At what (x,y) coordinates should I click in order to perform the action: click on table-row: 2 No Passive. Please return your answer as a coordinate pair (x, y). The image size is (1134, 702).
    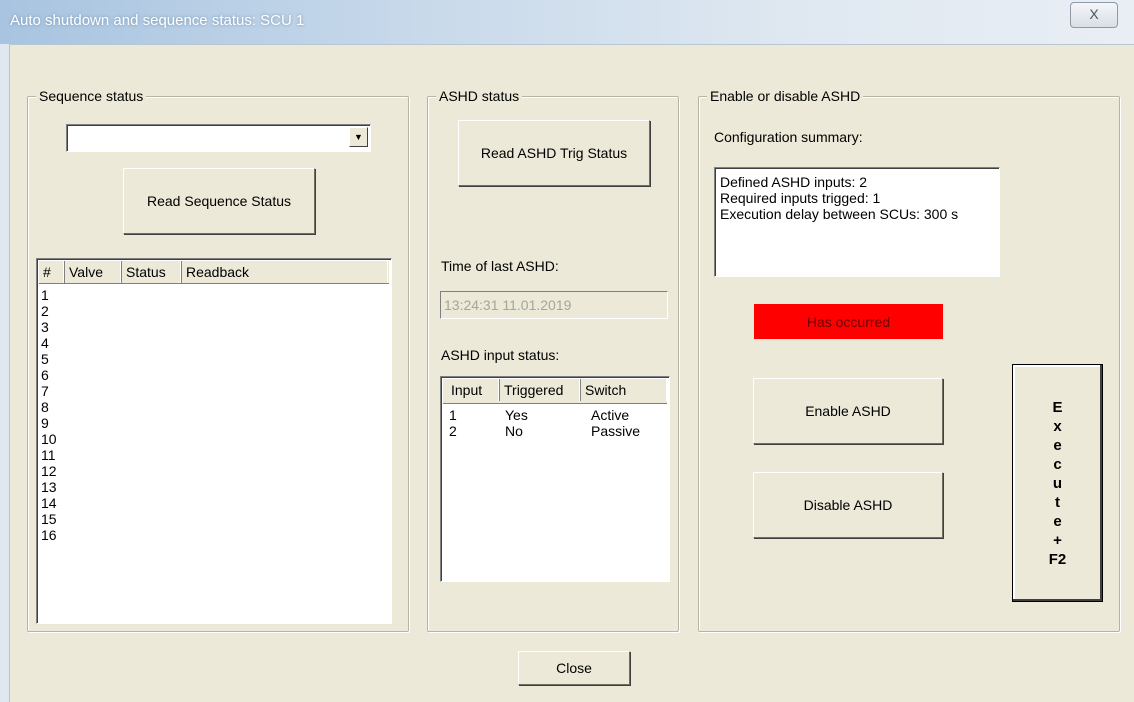
    Looking at the image, I should click on (556, 431).